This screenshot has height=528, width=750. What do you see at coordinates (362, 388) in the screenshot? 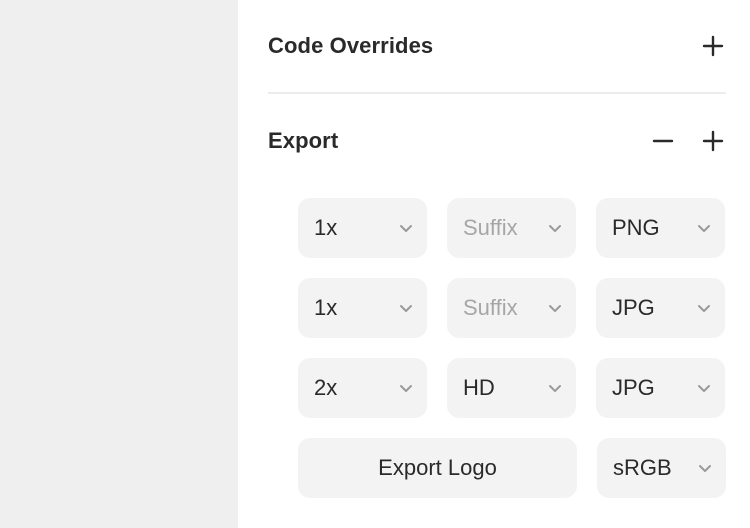
I see `scale-select: 2x` at bounding box center [362, 388].